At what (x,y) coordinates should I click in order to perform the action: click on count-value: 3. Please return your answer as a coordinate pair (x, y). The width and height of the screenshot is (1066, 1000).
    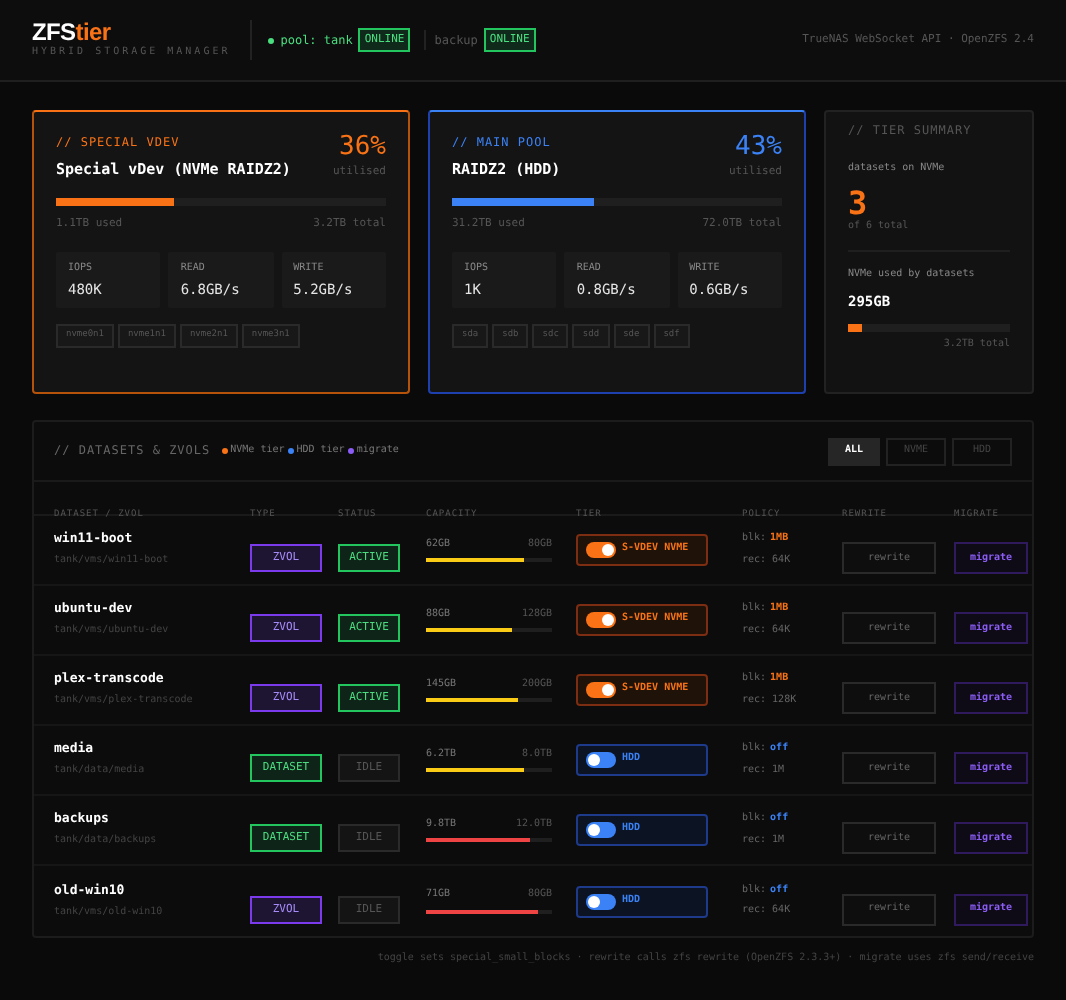
    Looking at the image, I should click on (858, 203).